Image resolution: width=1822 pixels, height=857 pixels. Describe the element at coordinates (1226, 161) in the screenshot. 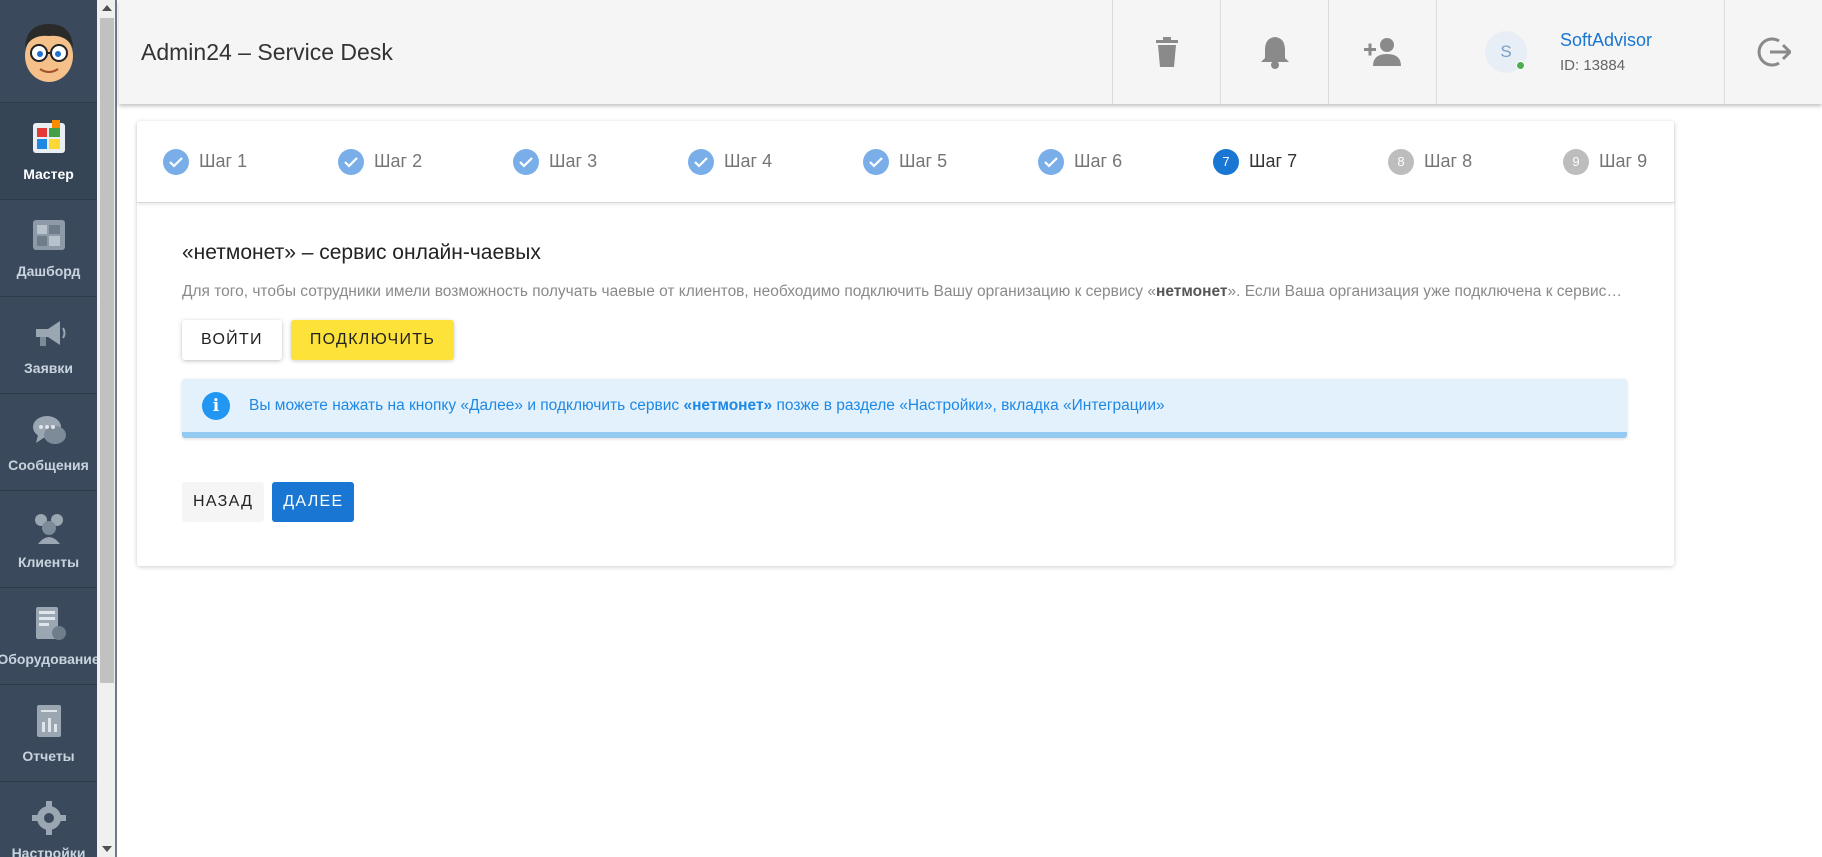

I see `step-number: 7` at that location.